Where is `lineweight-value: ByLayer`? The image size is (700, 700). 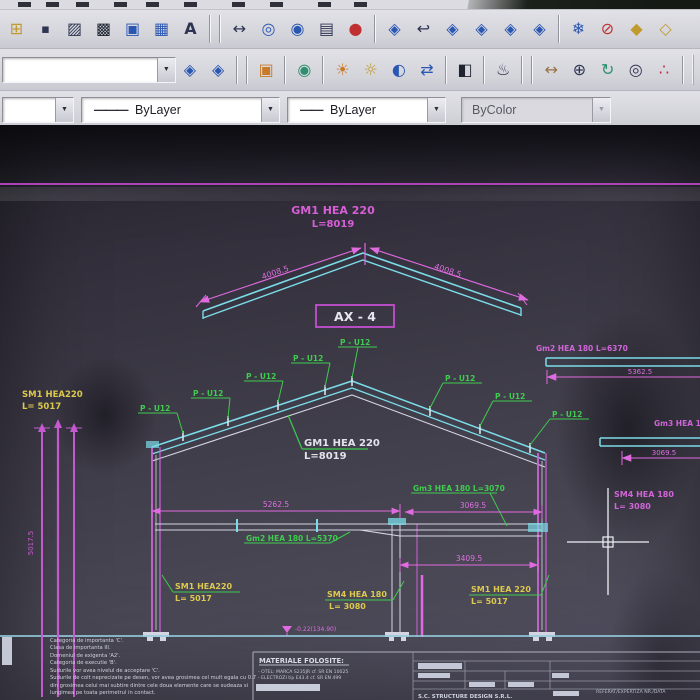
lineweight-value: ByLayer is located at coordinates (353, 109).